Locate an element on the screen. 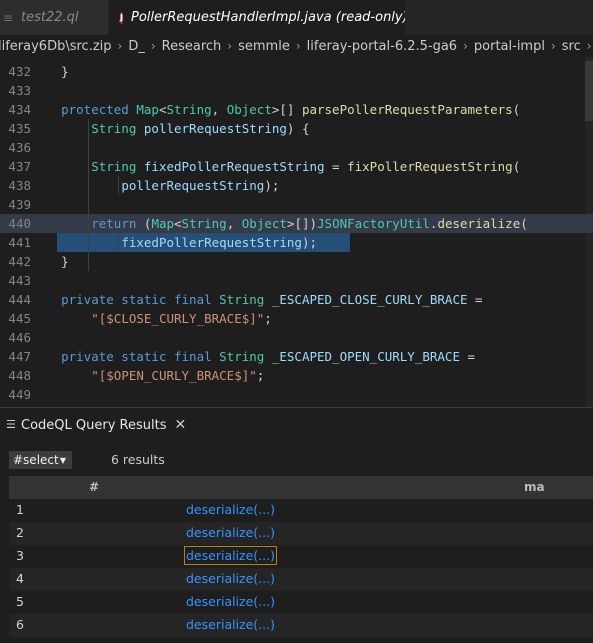 This screenshot has height=643, width=593. breadcrumb-item: semmle is located at coordinates (264, 46).